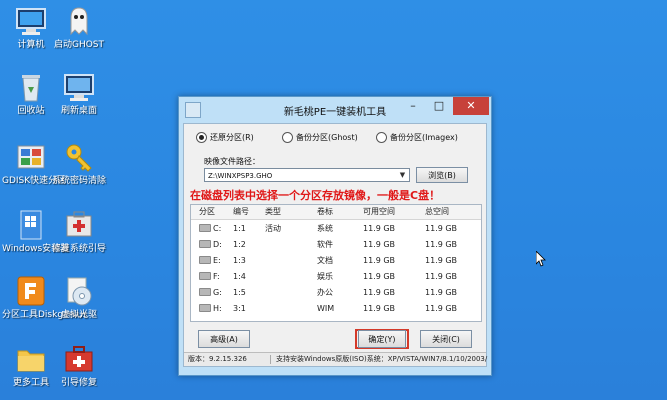 Image resolution: width=667 pixels, height=400 pixels. Describe the element at coordinates (320, 137) in the screenshot. I see `radio-backup-ghost: 备份分区(Ghost)` at that location.